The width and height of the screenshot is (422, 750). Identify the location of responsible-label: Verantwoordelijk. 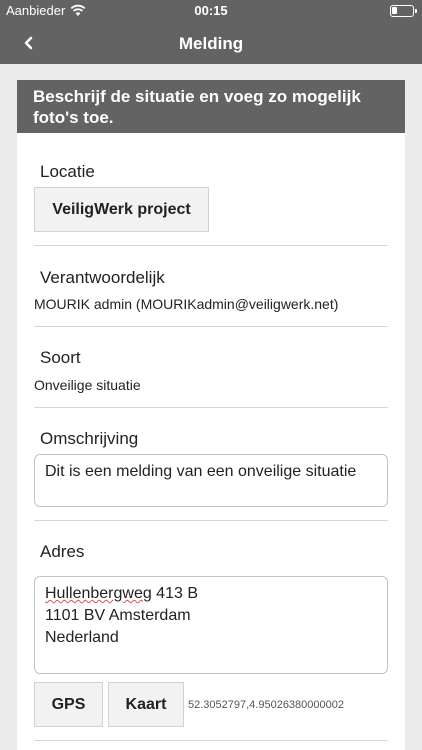
(102, 277).